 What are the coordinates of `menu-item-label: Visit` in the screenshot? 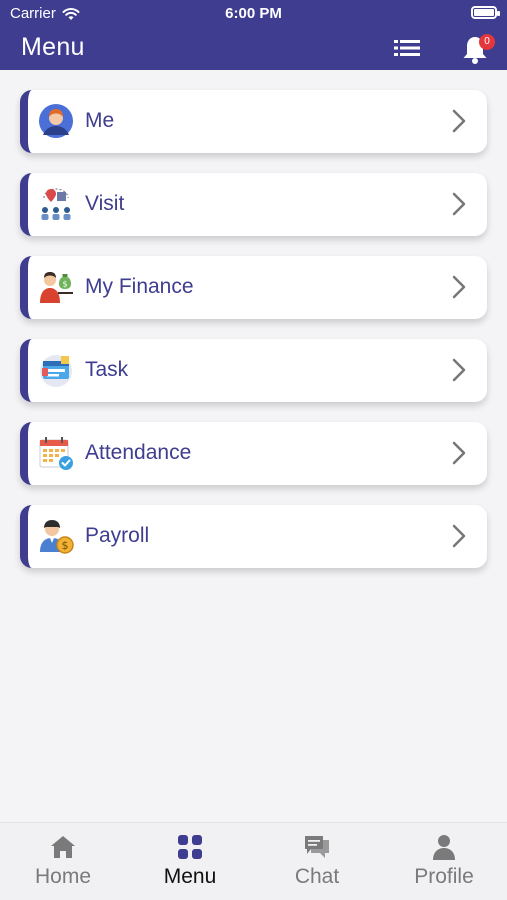 It's located at (105, 203).